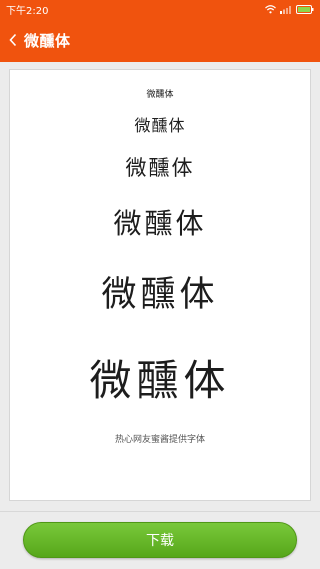 This screenshot has width=320, height=569. What do you see at coordinates (160, 9) in the screenshot?
I see `status-bar: 下午2:20` at bounding box center [160, 9].